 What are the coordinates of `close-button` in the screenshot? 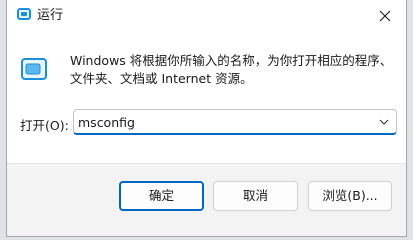 It's located at (386, 16).